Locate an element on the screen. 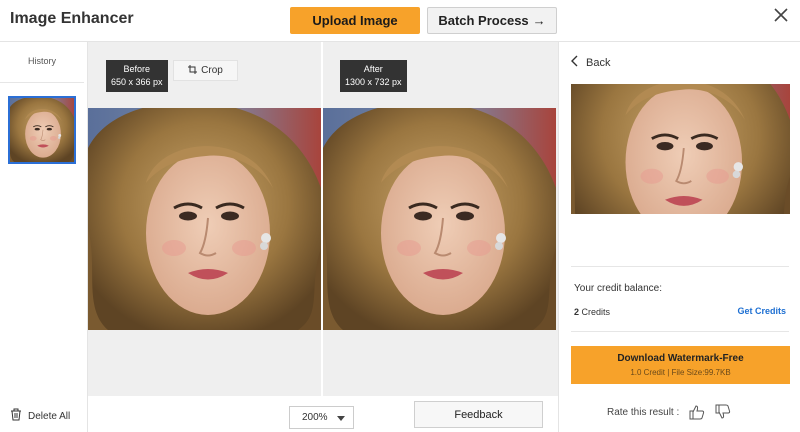 The image size is (800, 432). after-image is located at coordinates (439, 219).